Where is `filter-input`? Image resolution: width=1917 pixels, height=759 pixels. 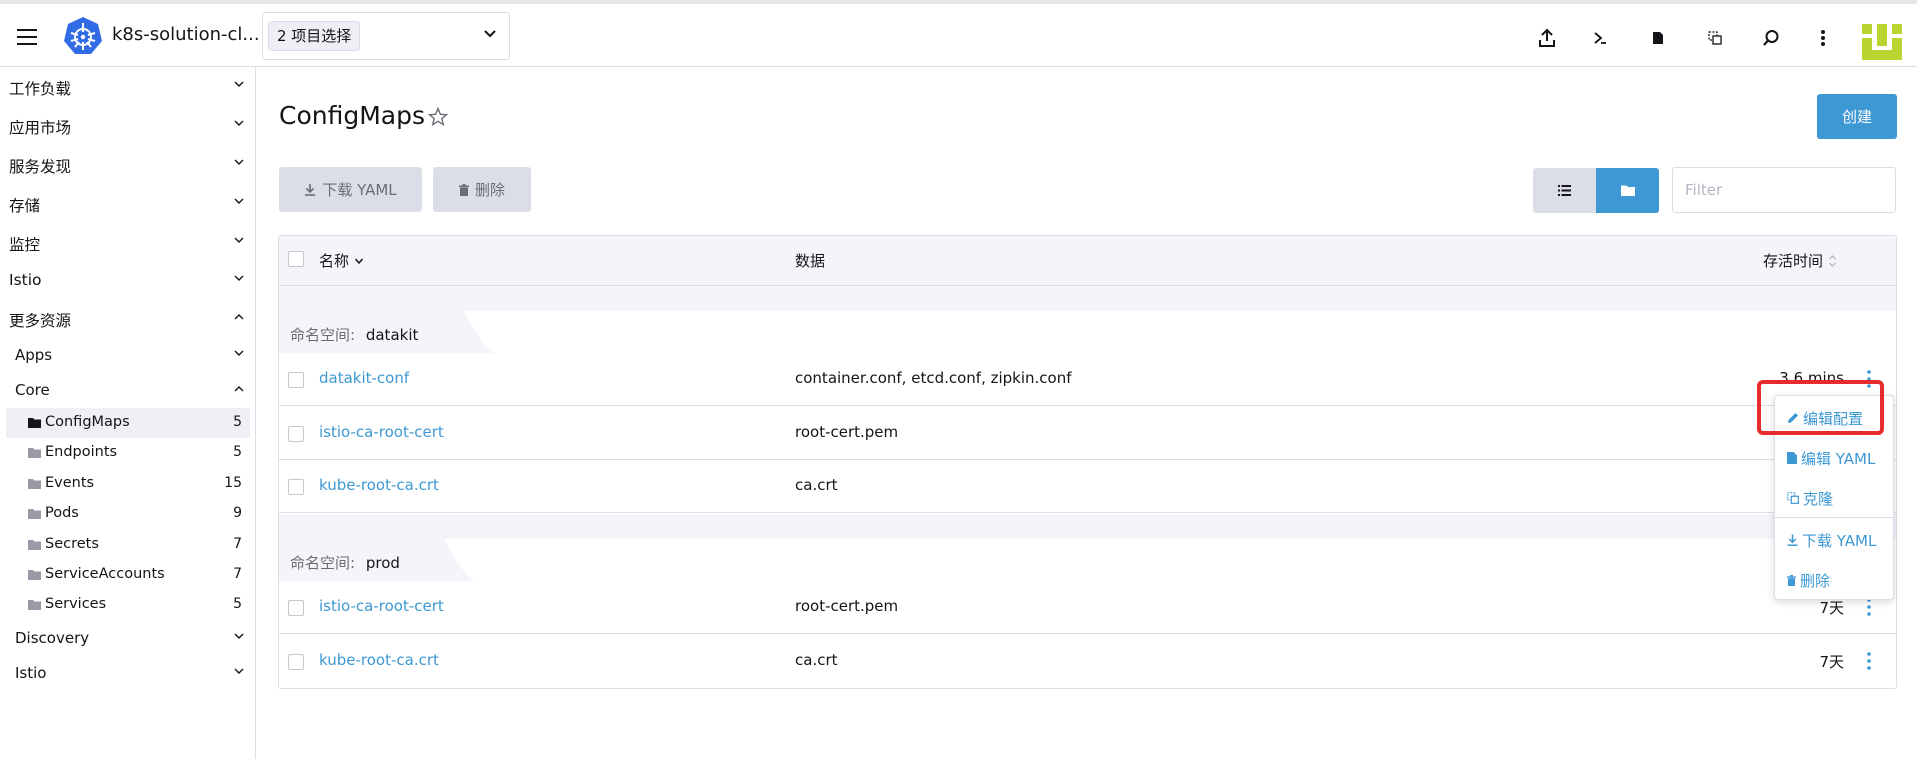
filter-input is located at coordinates (1784, 190).